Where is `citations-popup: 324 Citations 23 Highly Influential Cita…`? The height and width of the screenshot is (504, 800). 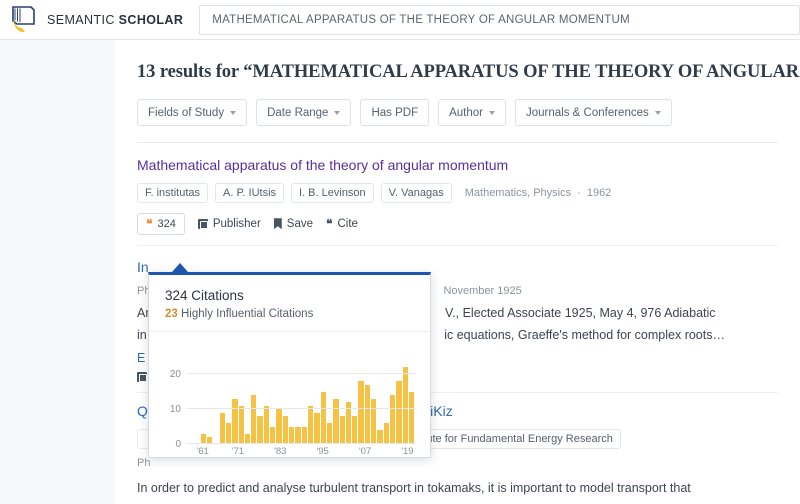
citations-popup: 324 Citations 23 Highly Influential Cita… is located at coordinates (289, 360).